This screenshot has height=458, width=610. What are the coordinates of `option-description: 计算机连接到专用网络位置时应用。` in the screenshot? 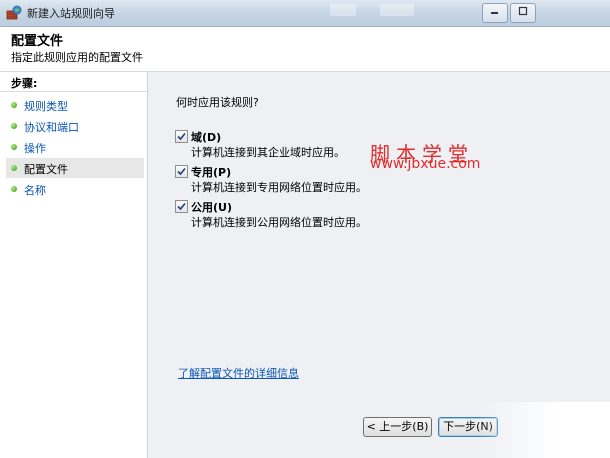 It's located at (279, 187).